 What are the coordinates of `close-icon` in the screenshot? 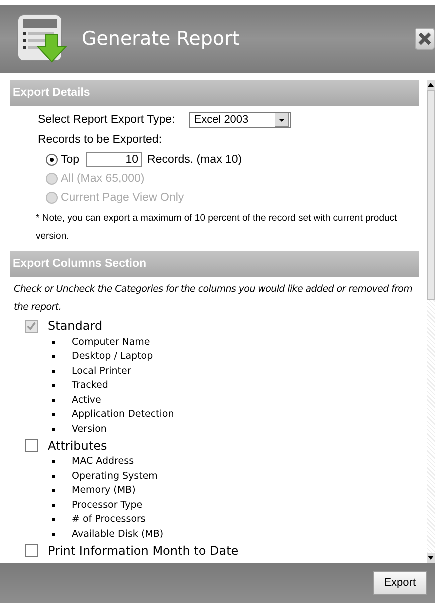 It's located at (425, 39).